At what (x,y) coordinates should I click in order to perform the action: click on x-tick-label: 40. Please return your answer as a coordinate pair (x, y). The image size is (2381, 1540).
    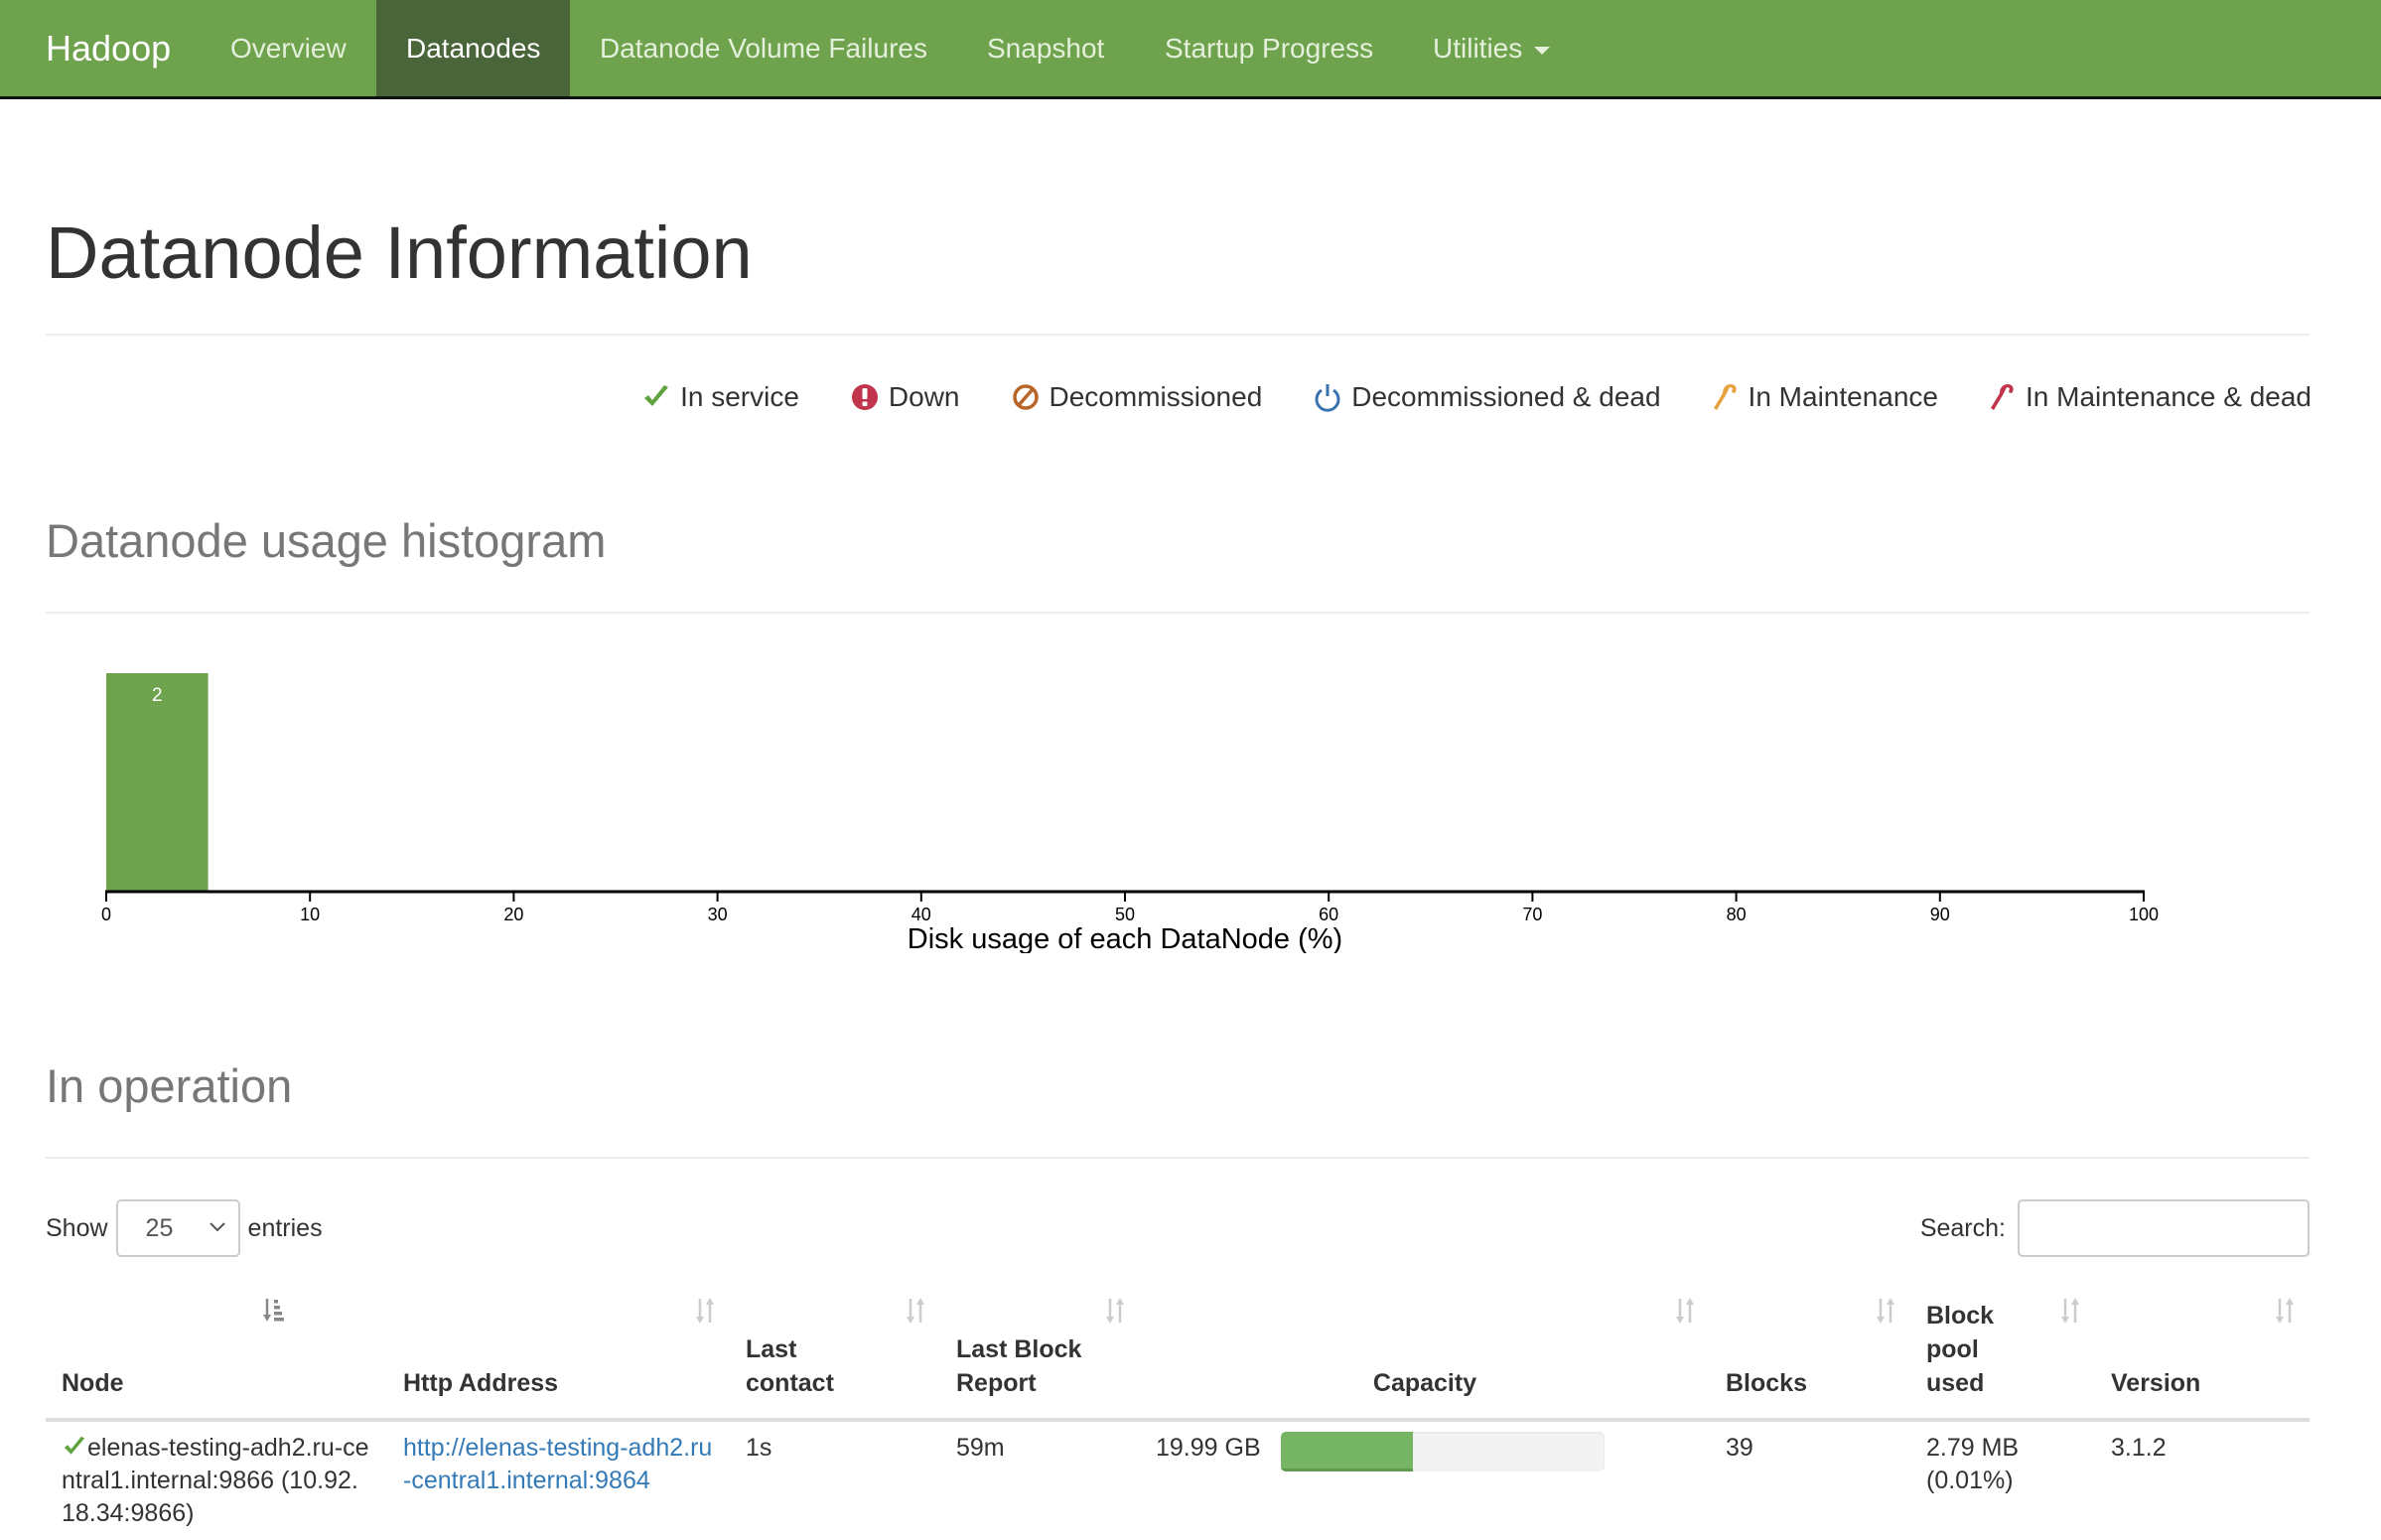
    Looking at the image, I should click on (921, 914).